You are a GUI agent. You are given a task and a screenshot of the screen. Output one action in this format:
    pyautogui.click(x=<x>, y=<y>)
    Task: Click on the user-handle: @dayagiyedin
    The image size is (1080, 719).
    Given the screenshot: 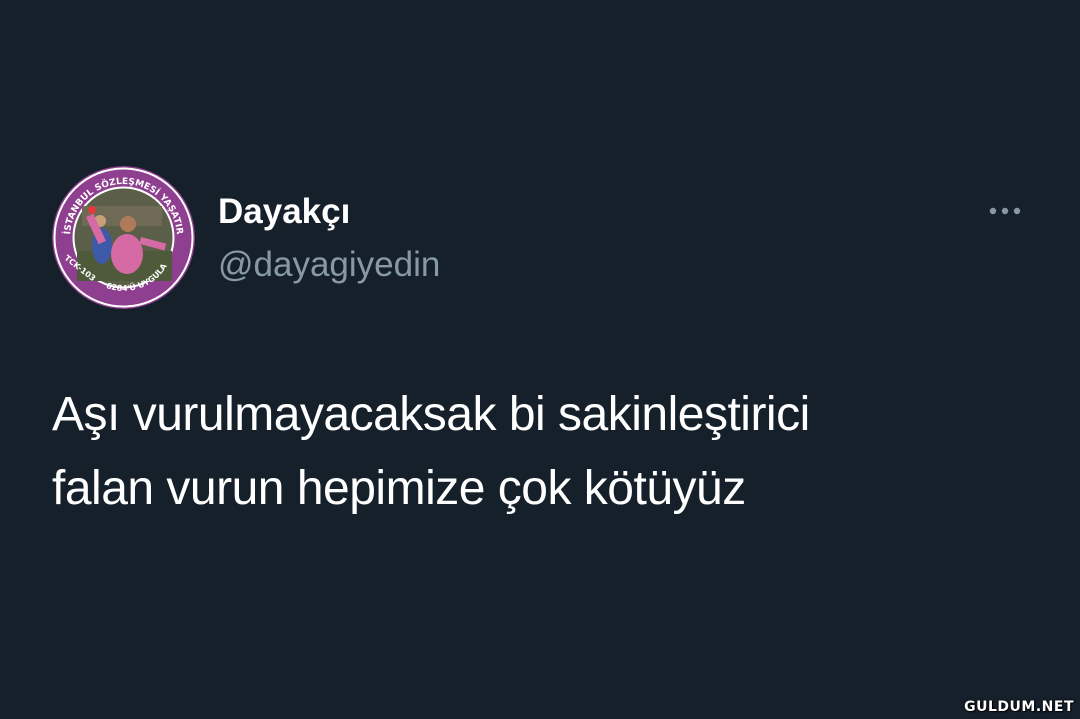 What is the action you would take?
    pyautogui.click(x=329, y=265)
    